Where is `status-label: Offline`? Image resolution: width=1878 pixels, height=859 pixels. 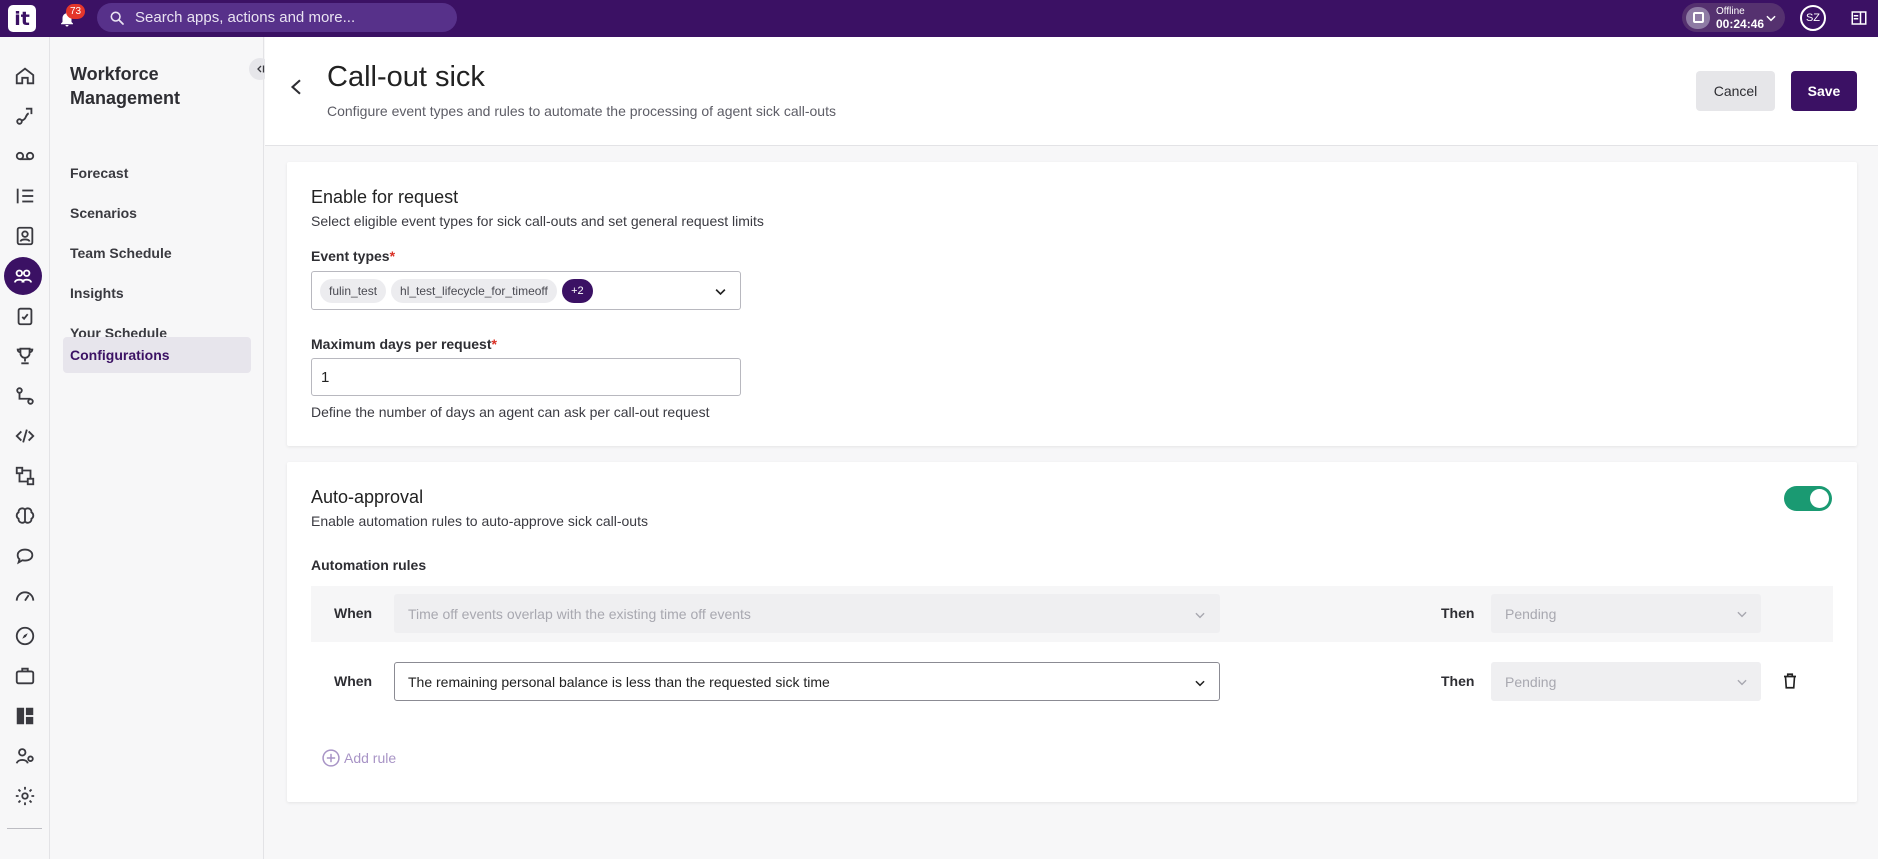 status-label: Offline is located at coordinates (1730, 11).